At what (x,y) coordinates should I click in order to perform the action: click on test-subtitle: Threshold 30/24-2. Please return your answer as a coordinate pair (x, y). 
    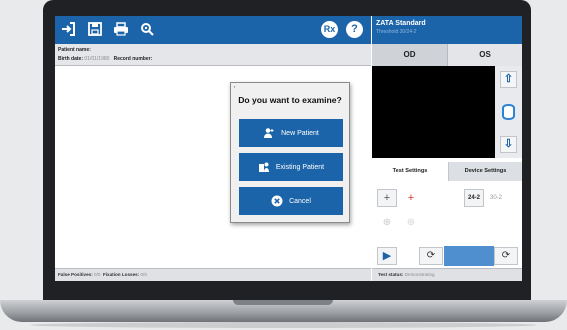
    Looking at the image, I should click on (396, 32).